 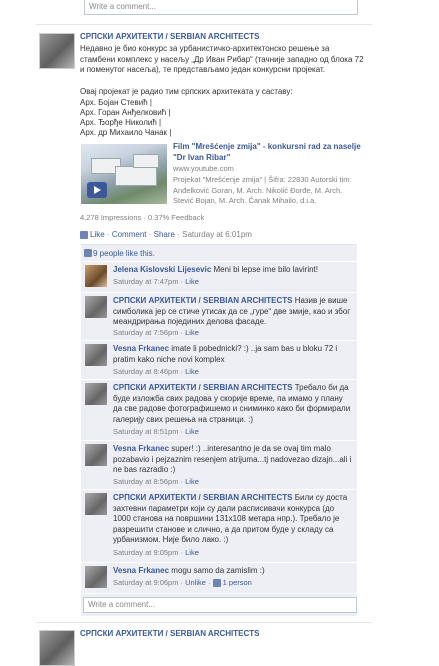 What do you see at coordinates (129, 234) in the screenshot?
I see `comment-link: Comment` at bounding box center [129, 234].